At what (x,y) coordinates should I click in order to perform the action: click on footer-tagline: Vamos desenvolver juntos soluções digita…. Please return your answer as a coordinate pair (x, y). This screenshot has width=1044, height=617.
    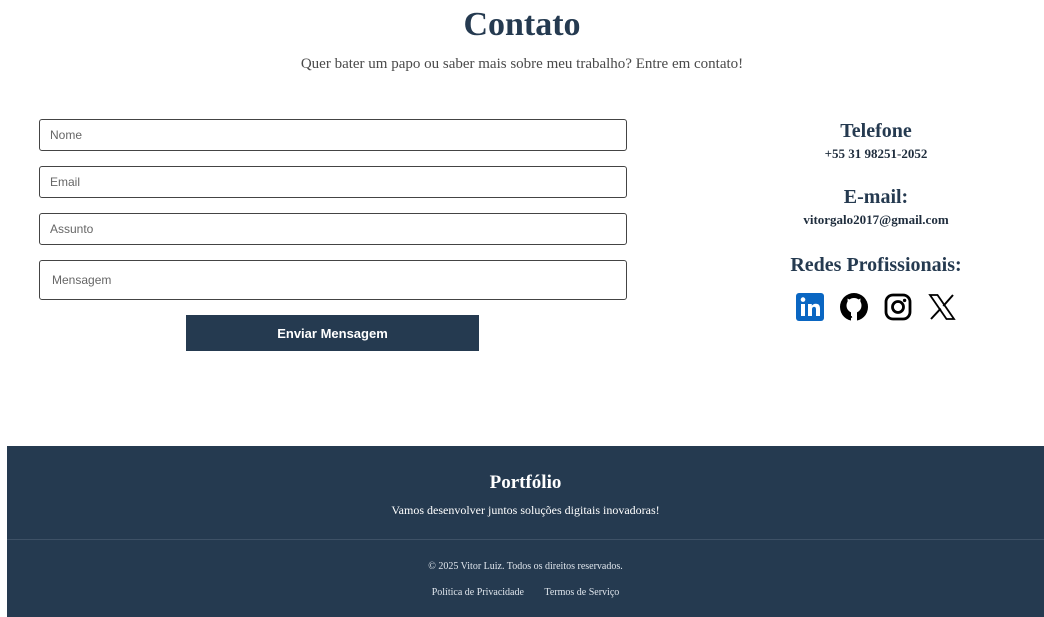
    Looking at the image, I should click on (525, 510).